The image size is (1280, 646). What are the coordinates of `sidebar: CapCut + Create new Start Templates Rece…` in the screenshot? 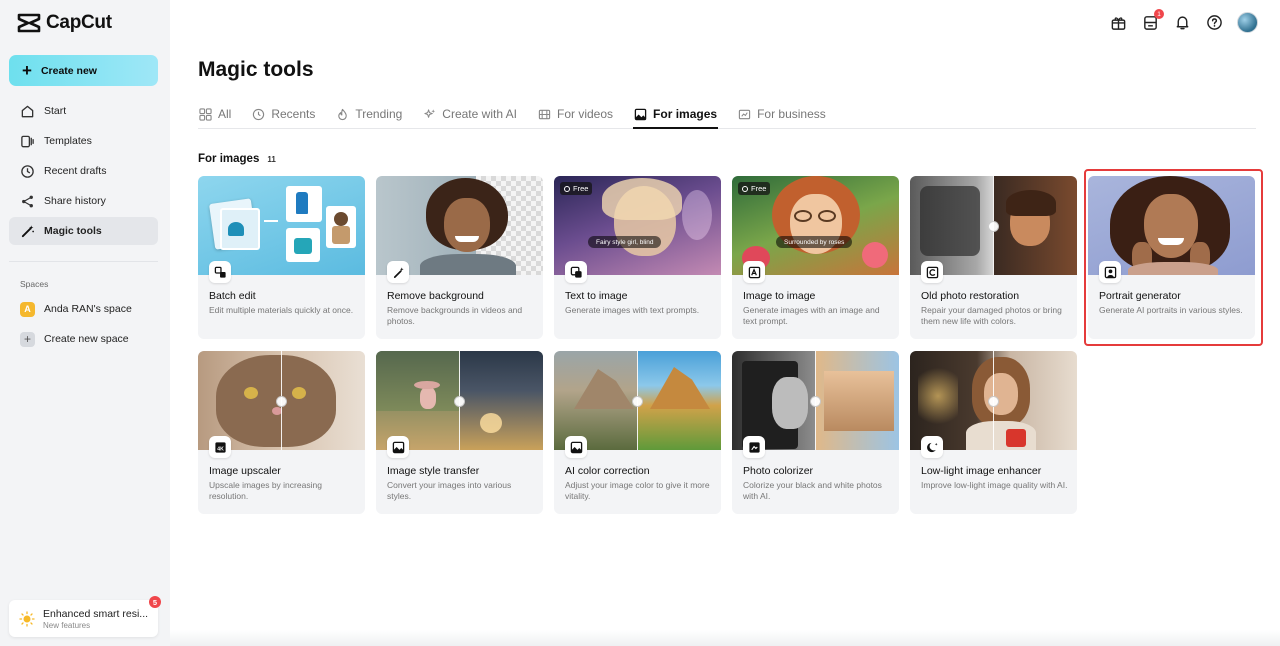 It's located at (85, 323).